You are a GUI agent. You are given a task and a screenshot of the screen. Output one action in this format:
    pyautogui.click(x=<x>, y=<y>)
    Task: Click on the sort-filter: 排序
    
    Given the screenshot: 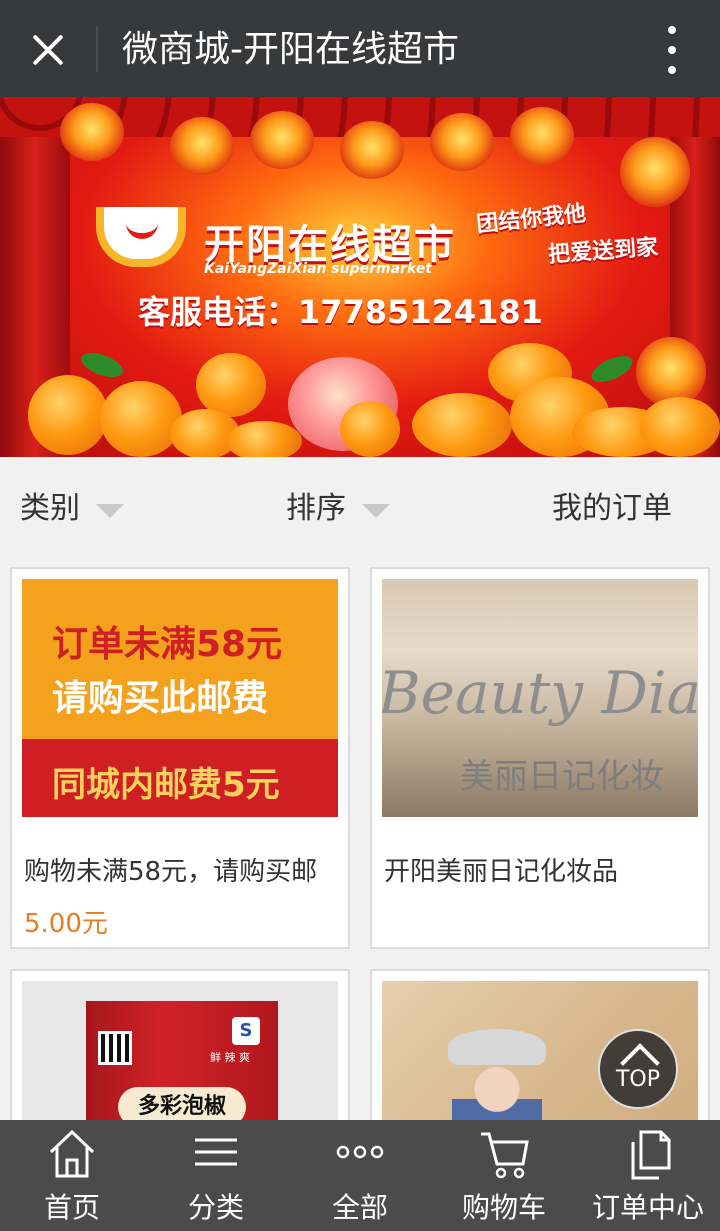 What is the action you would take?
    pyautogui.click(x=316, y=509)
    